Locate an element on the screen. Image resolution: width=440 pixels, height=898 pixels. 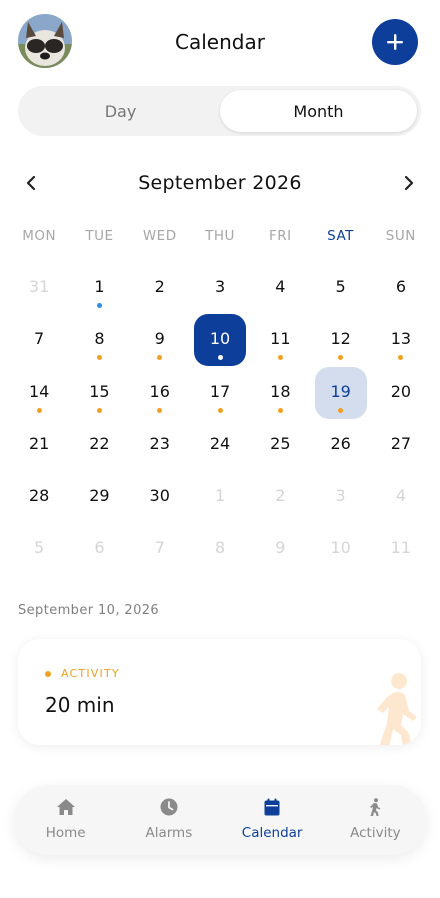
calendar-day: 23 is located at coordinates (160, 445).